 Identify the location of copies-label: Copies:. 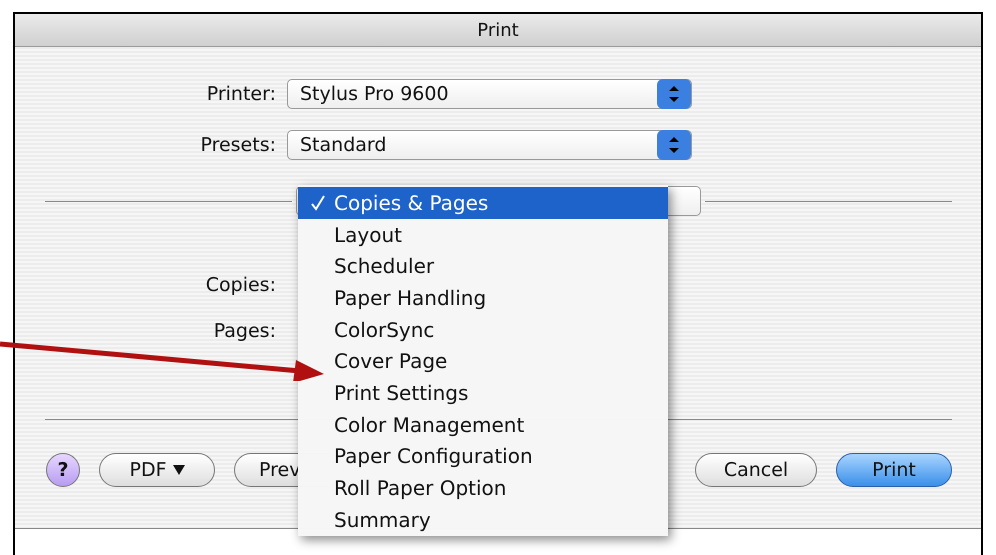
(240, 285).